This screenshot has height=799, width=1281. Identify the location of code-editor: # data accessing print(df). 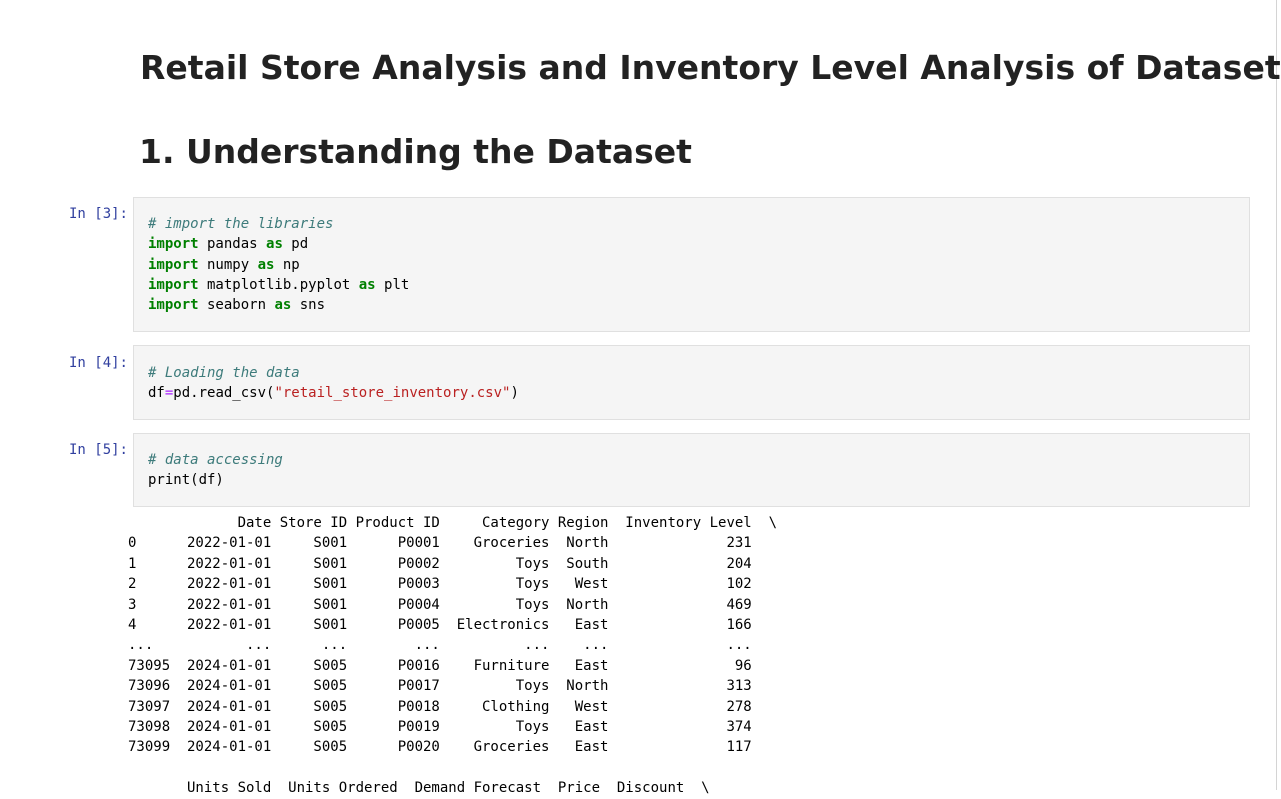
(215, 470).